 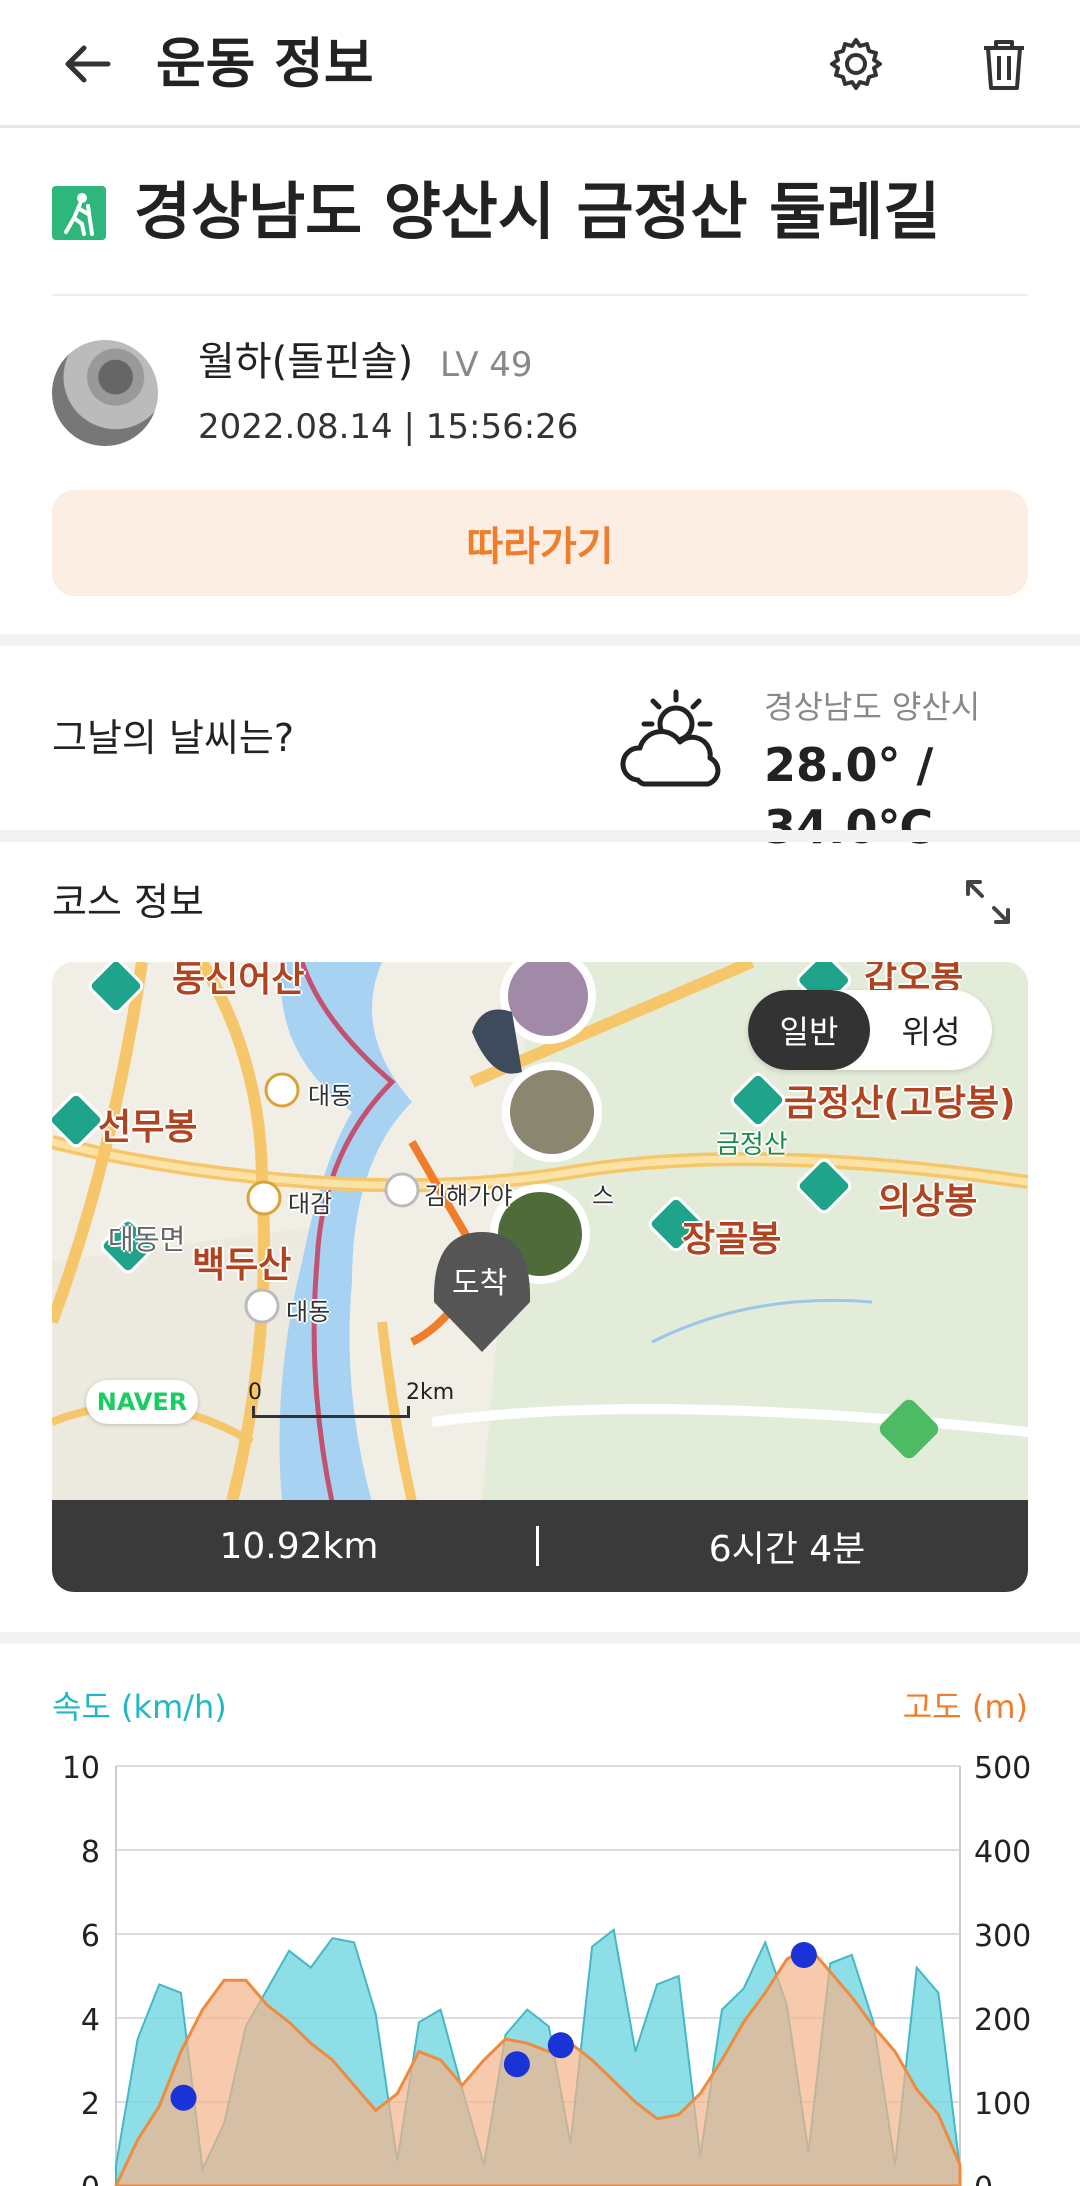 What do you see at coordinates (139, 1707) in the screenshot?
I see `speed-legend: 속도 (km/h)` at bounding box center [139, 1707].